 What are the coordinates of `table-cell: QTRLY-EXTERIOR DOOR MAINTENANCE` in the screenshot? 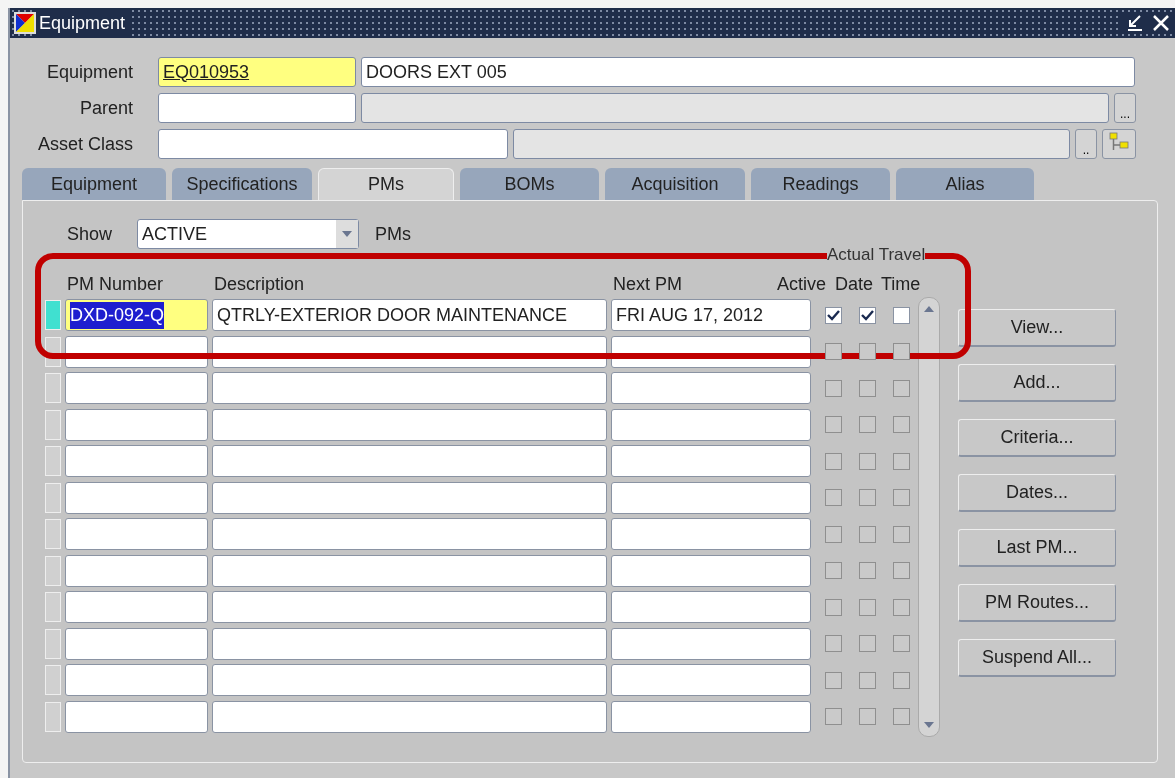 It's located at (409, 315).